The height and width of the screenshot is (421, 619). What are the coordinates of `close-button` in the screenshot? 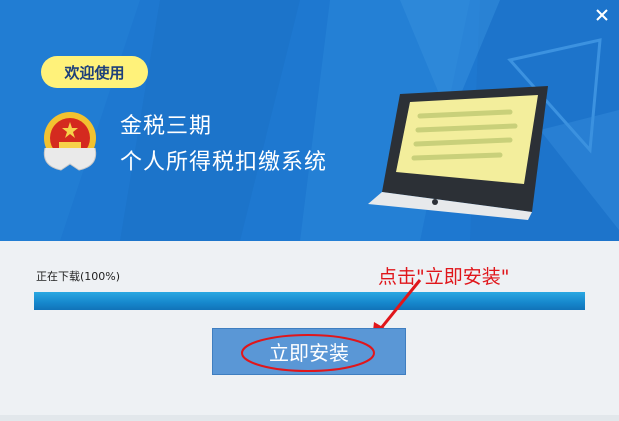 It's located at (602, 15).